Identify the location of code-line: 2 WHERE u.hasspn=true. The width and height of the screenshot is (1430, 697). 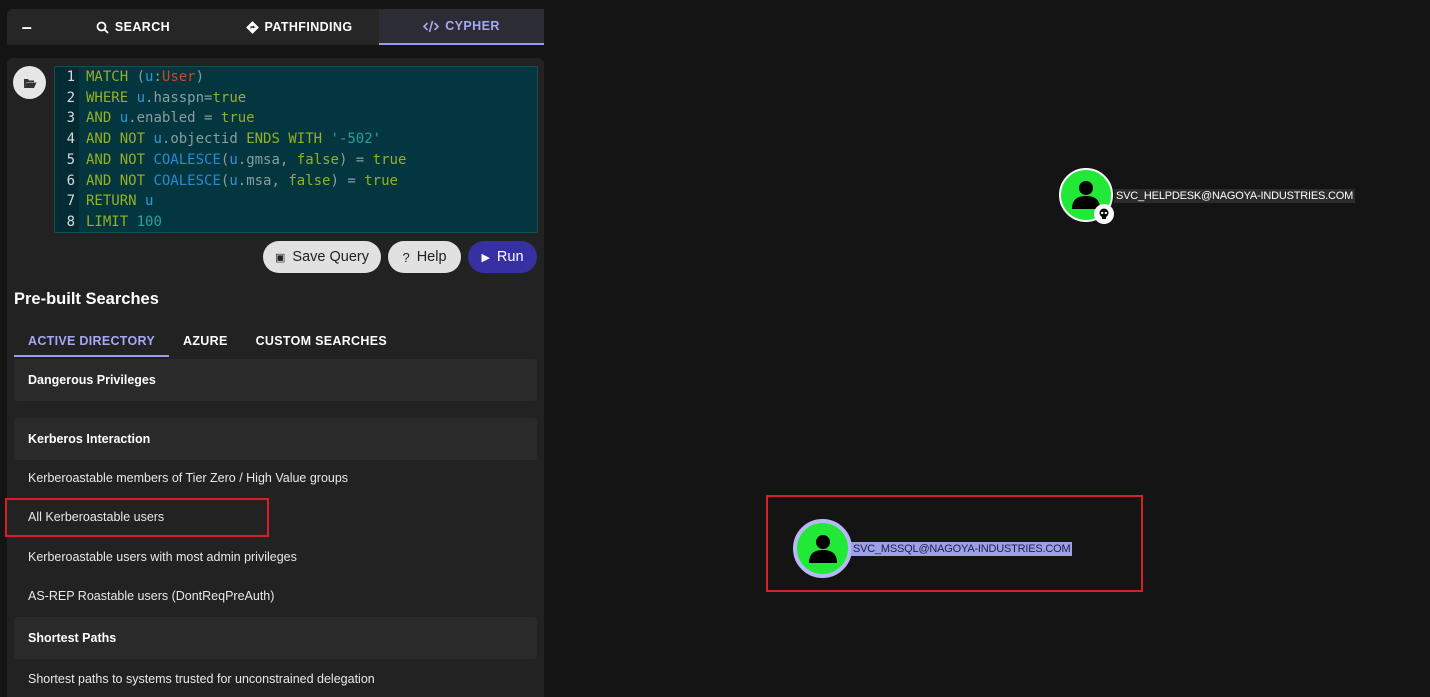
(156, 97).